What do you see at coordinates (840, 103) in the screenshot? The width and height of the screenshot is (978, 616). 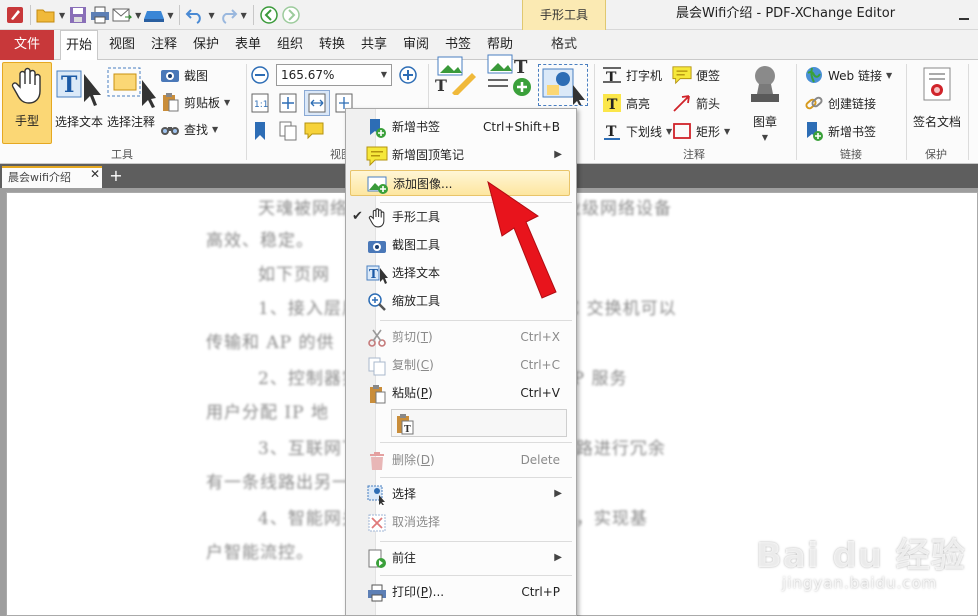 I see `create-link-button: 创建链接` at bounding box center [840, 103].